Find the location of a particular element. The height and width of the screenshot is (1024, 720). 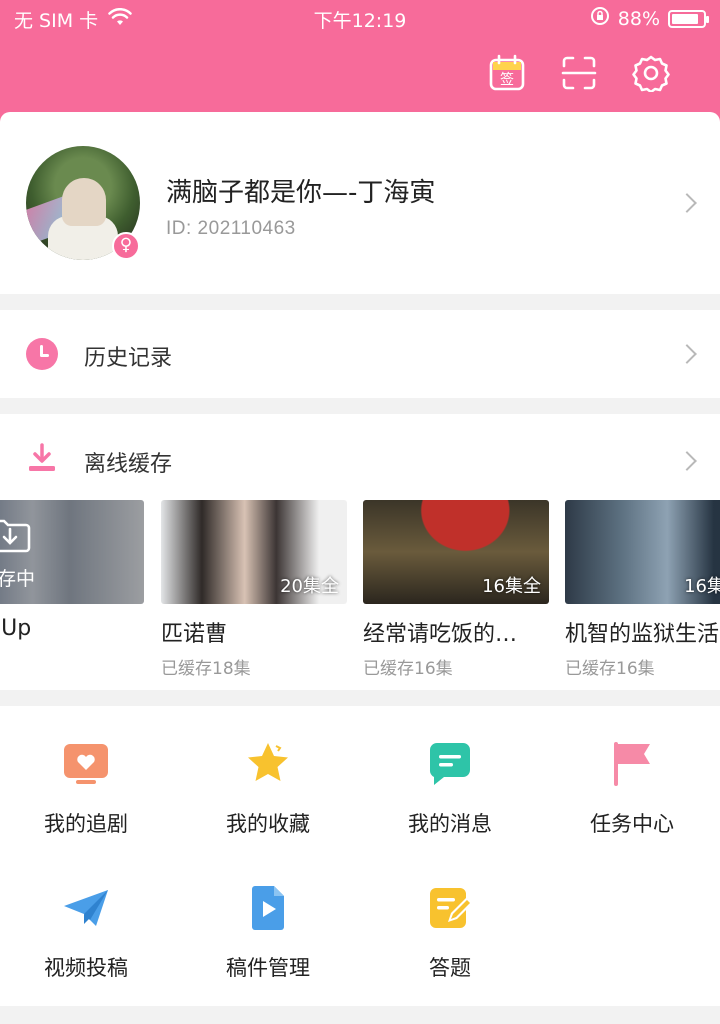

grid-label: 我的追剧 is located at coordinates (86, 824).